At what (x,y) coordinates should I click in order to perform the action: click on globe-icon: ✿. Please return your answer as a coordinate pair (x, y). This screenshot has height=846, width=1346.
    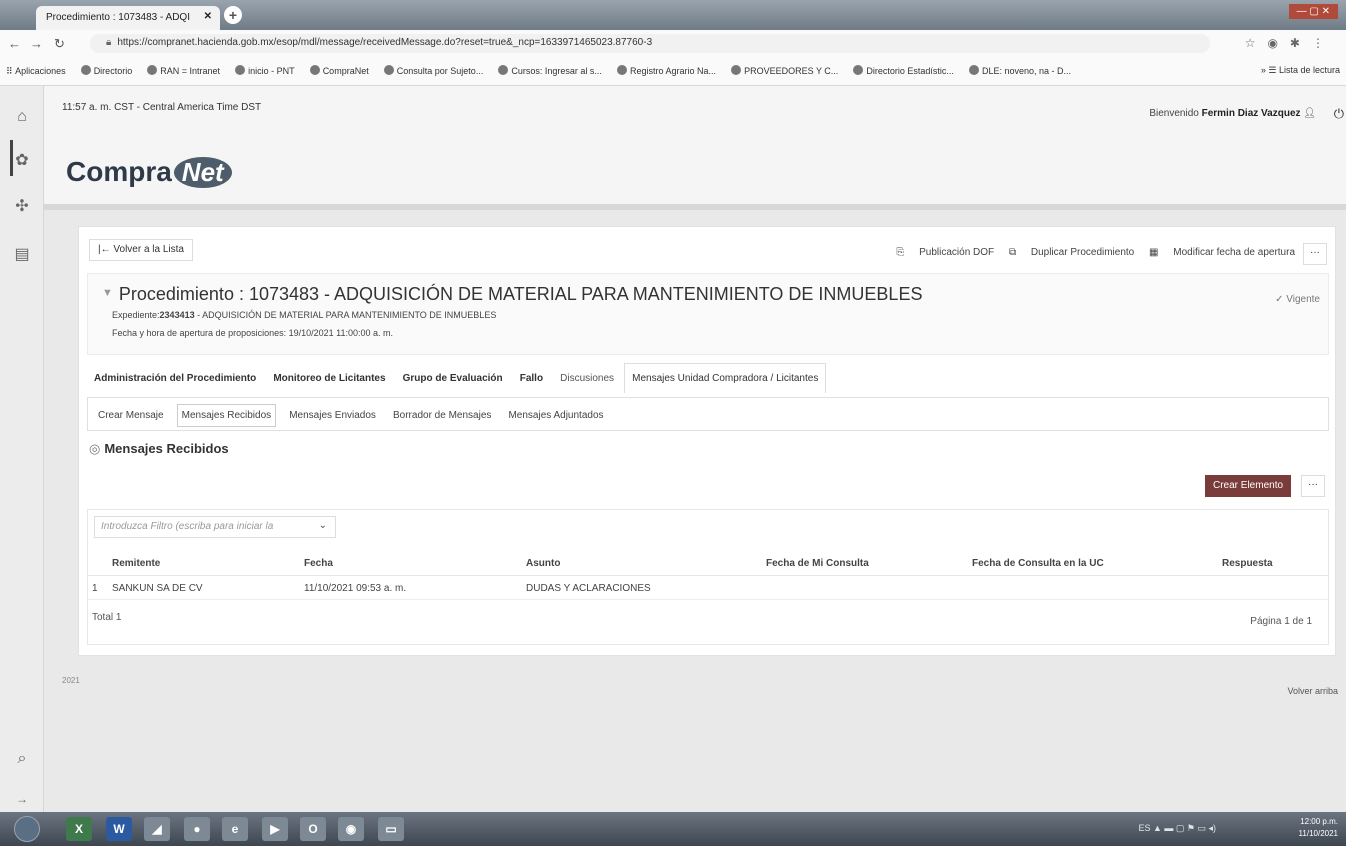
    Looking at the image, I should click on (22, 160).